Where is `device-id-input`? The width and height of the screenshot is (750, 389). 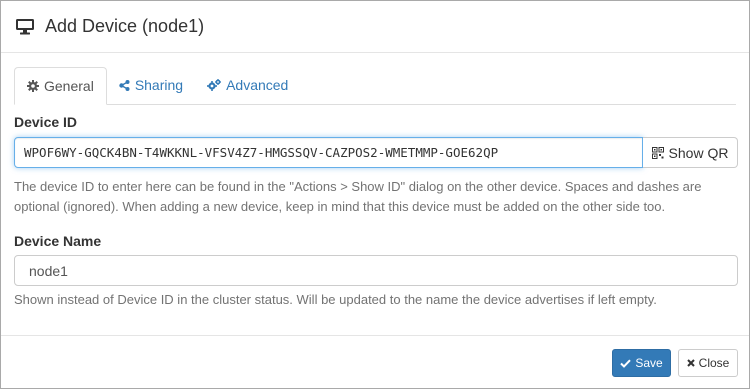 device-id-input is located at coordinates (328, 152).